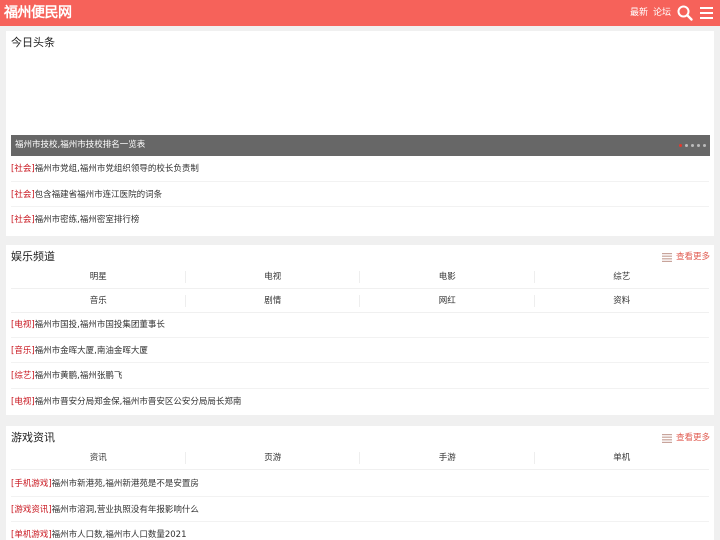  Describe the element at coordinates (360, 145) in the screenshot. I see `slide-caption-bar: 福州市技校,福州市技校排名一览表` at that location.